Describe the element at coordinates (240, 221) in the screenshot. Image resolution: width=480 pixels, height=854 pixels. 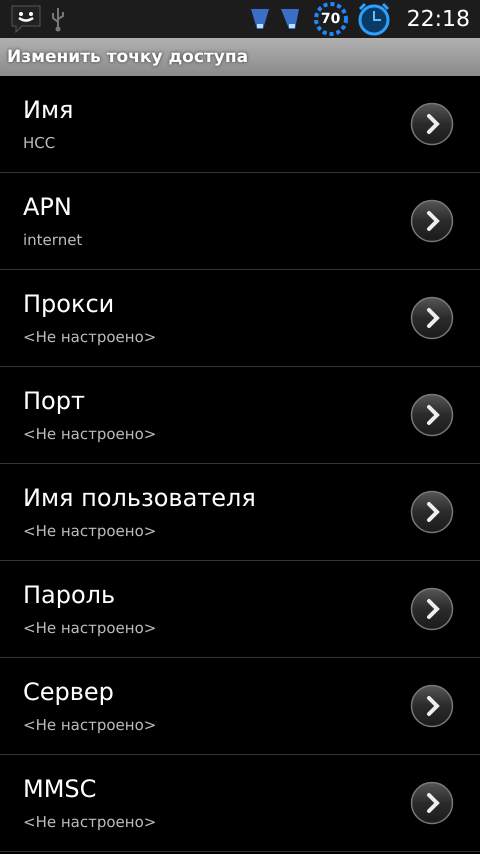
I see `settings-item: APN internet` at that location.